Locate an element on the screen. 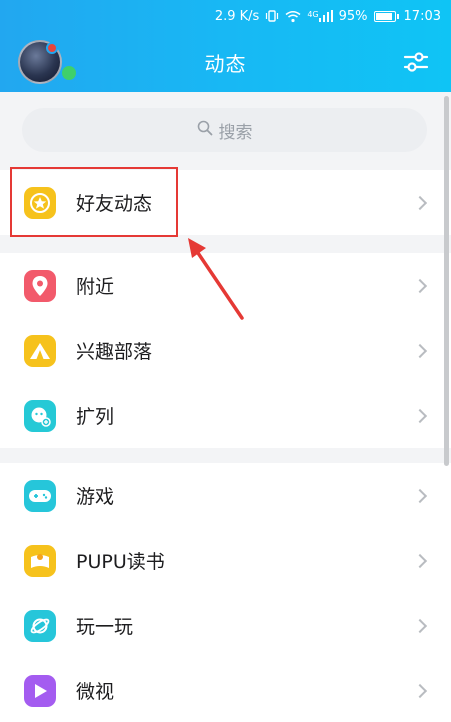  list-item-label: 兴趣部落 is located at coordinates (114, 352).